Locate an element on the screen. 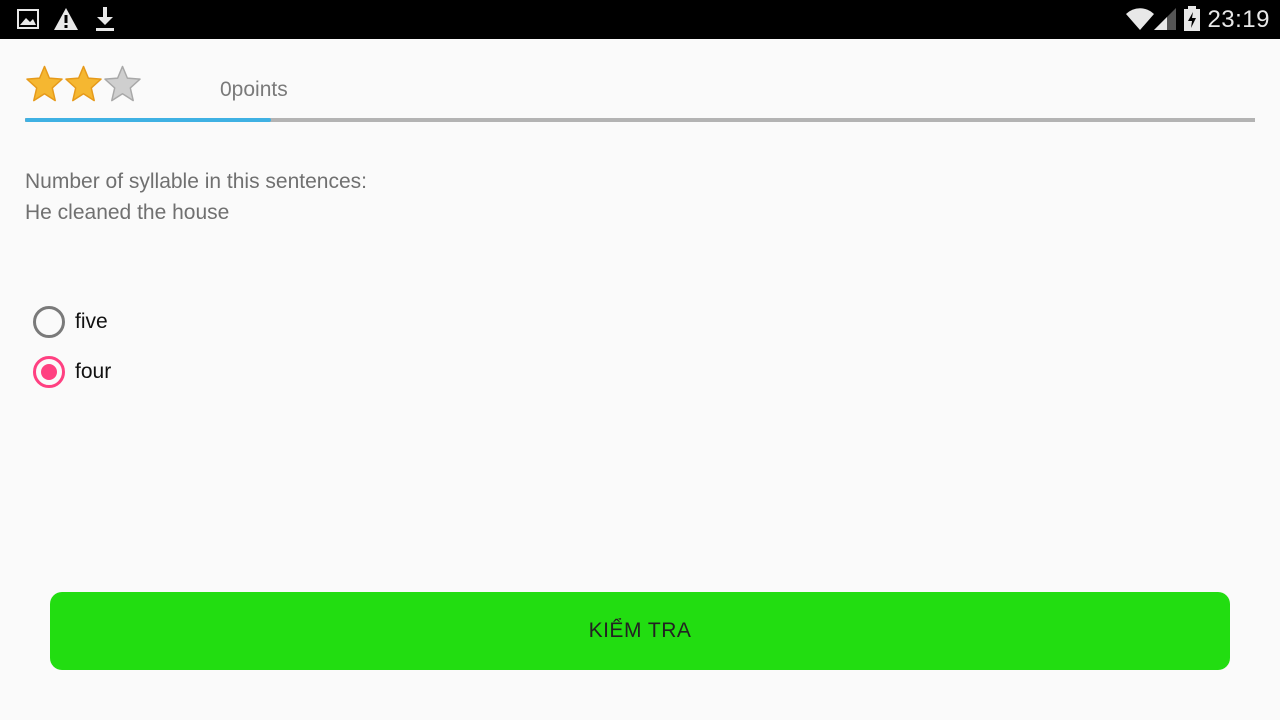 The width and height of the screenshot is (1280, 720). option-five: five is located at coordinates (72, 322).